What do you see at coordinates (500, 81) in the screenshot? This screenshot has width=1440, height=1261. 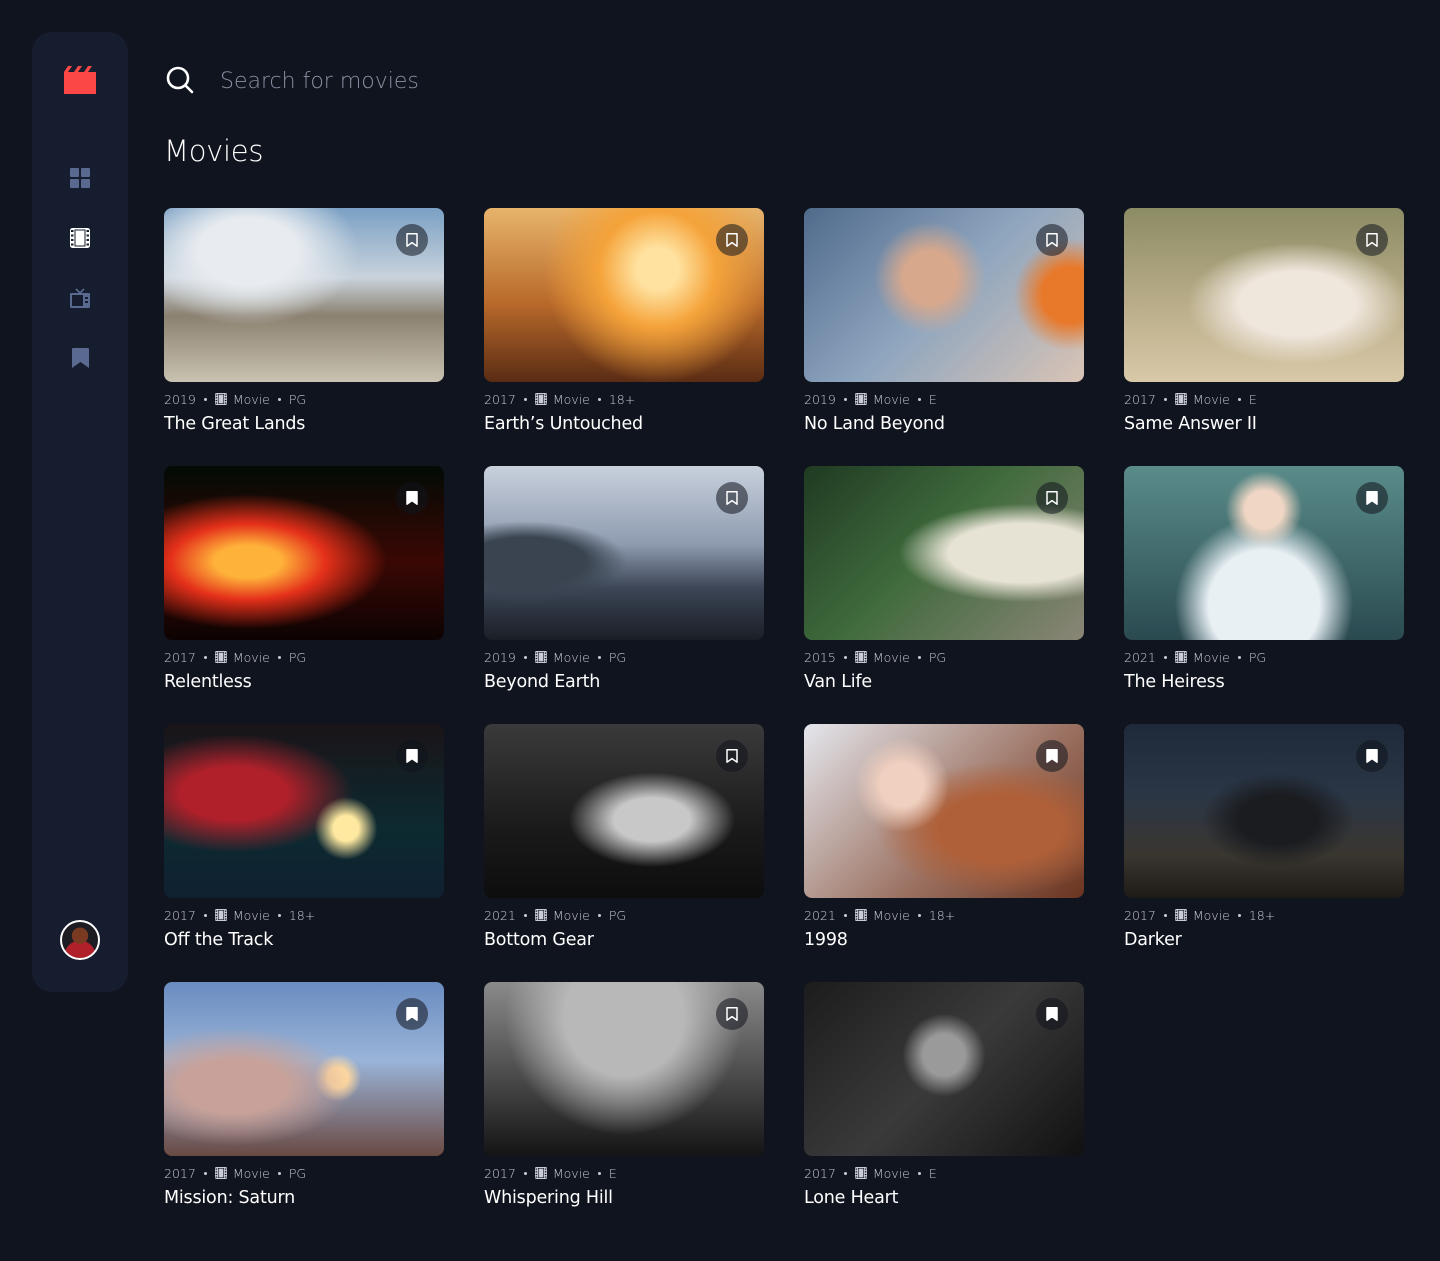 I see `search-input` at bounding box center [500, 81].